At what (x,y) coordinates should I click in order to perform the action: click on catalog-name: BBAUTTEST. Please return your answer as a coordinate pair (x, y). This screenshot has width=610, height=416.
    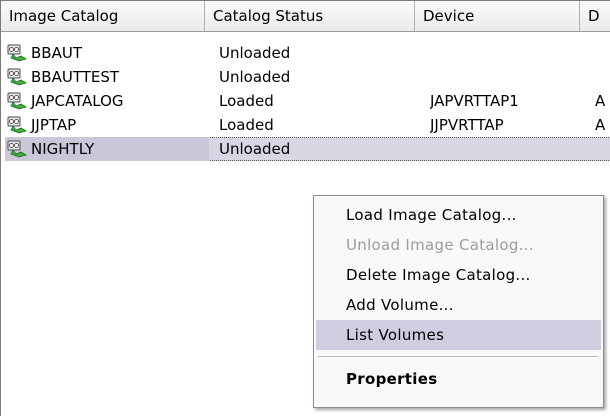
    Looking at the image, I should click on (75, 77).